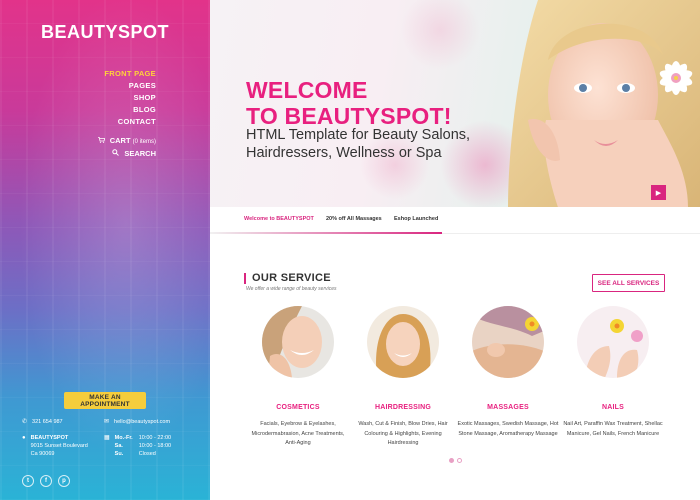 This screenshot has width=700, height=500. I want to click on twitter-icon: t, so click(28, 481).